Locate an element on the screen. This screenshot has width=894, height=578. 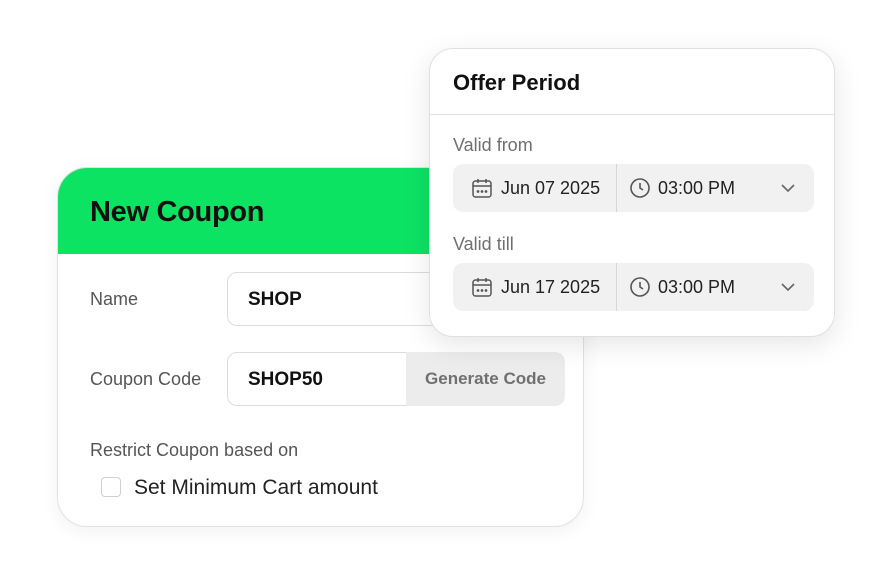
offer-period-title: Offer Period is located at coordinates (517, 82).